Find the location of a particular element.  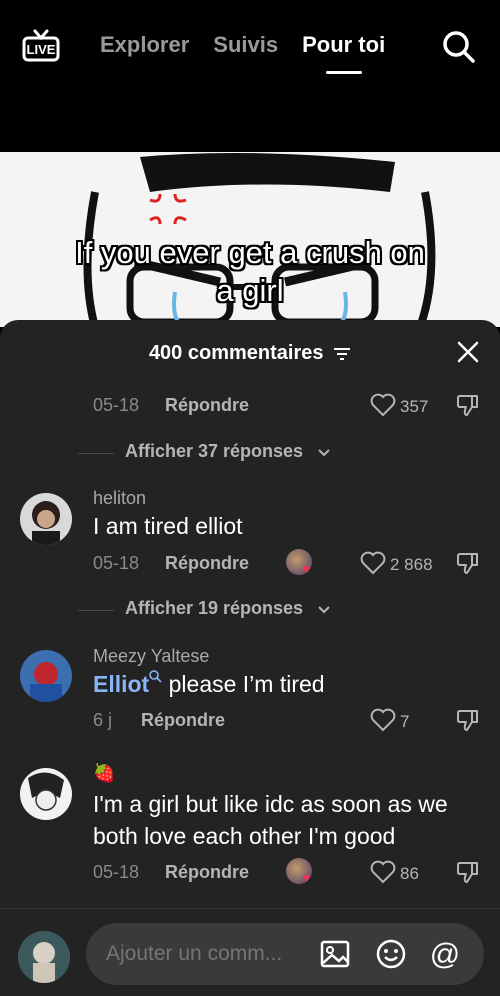

mention-link: Elliot is located at coordinates (121, 684).